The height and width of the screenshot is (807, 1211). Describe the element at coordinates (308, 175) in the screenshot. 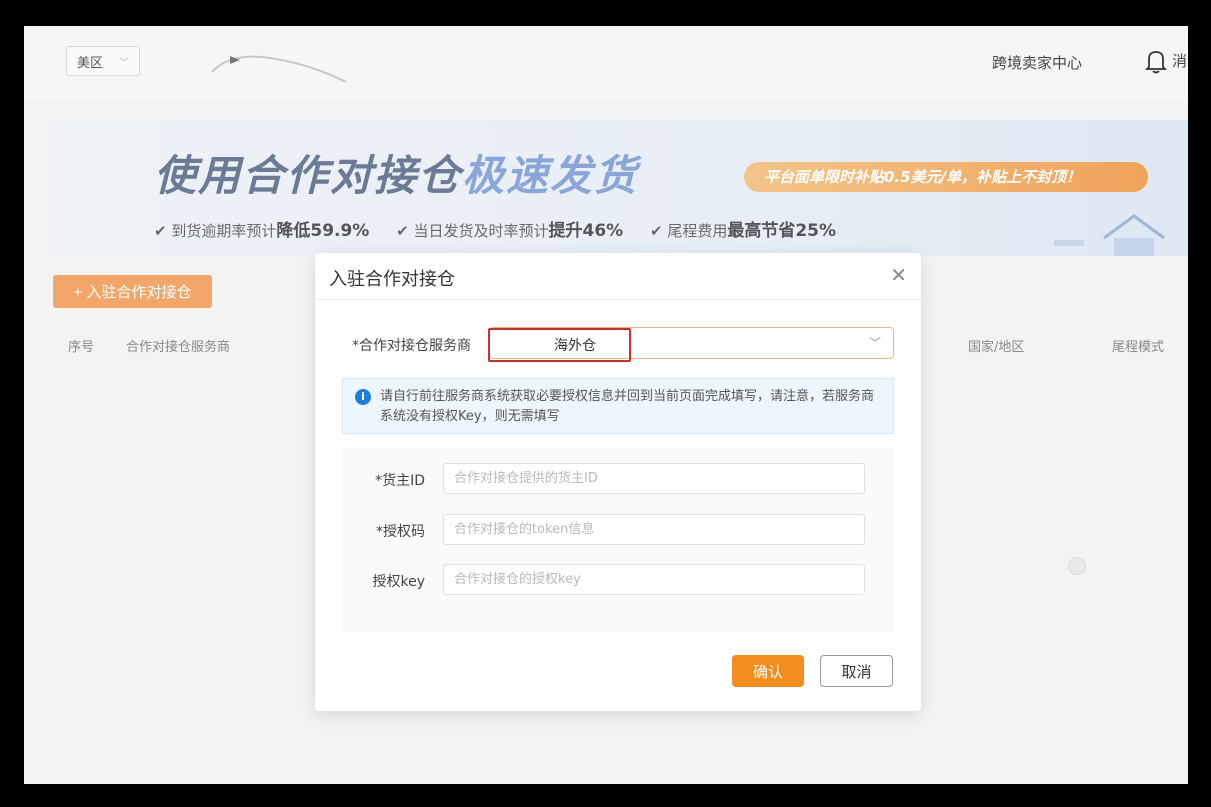

I see `banner-title-main: 使用合作对接仓` at that location.